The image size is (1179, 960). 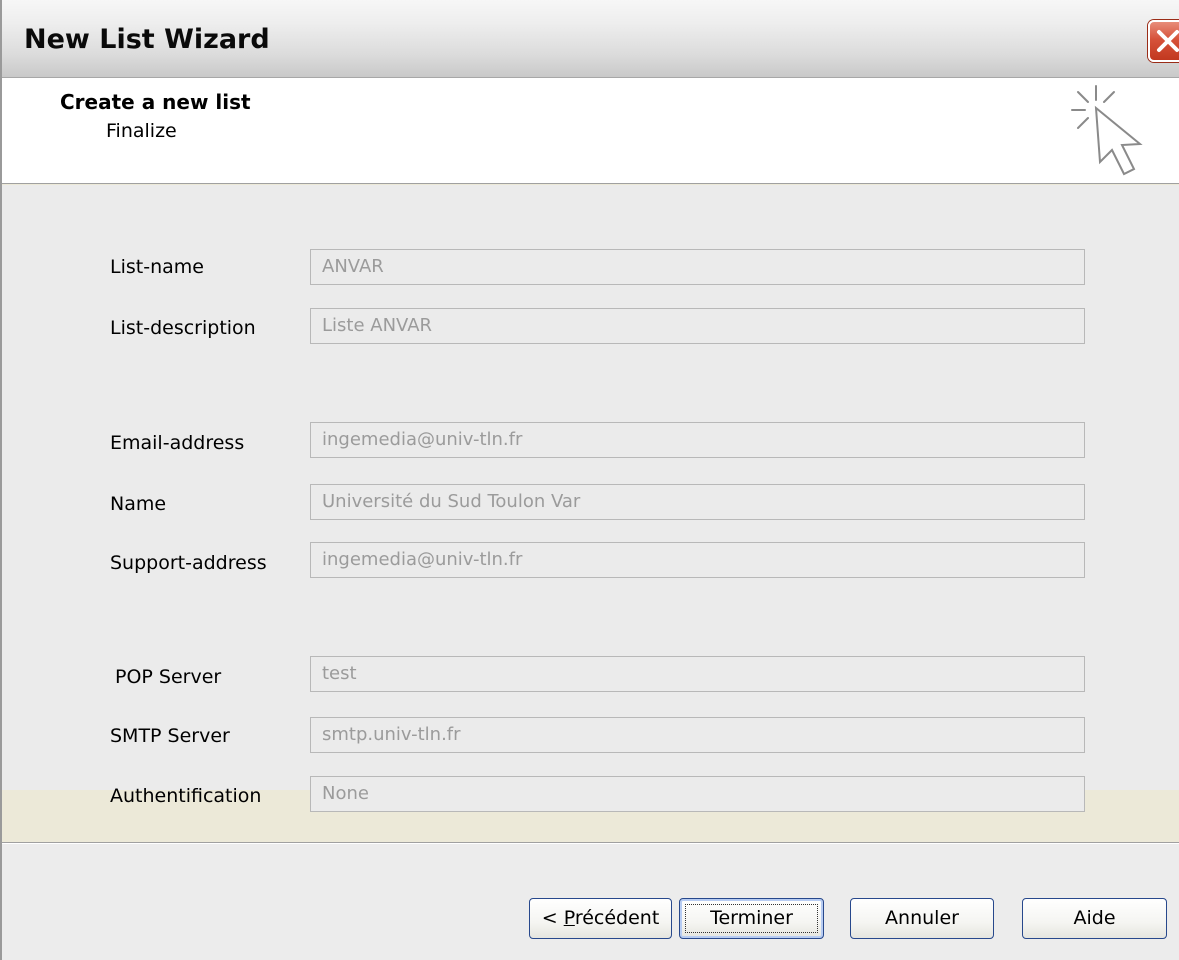 I want to click on step-title: Create a new list, so click(x=155, y=102).